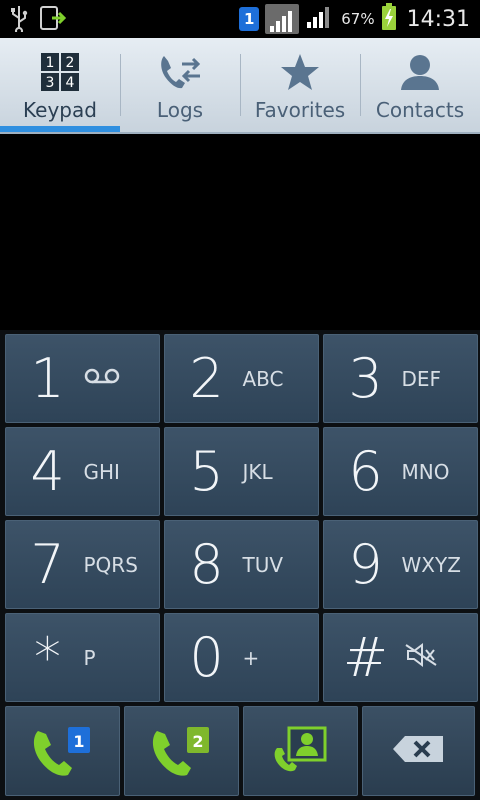 This screenshot has height=800, width=480. I want to click on key-digit: 6, so click(365, 471).